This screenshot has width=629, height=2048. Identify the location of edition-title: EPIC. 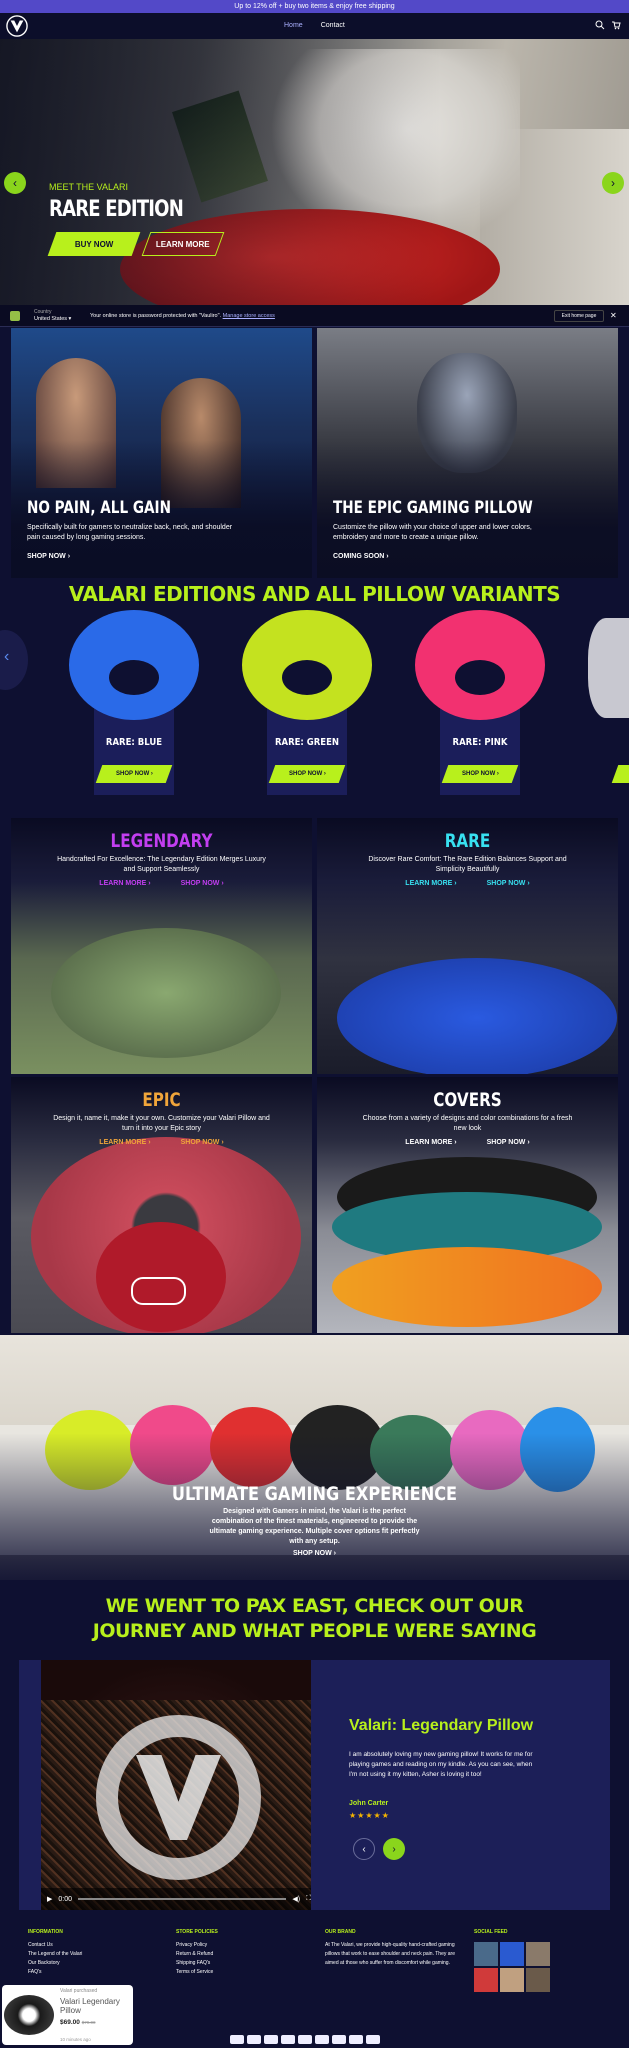
(161, 1100).